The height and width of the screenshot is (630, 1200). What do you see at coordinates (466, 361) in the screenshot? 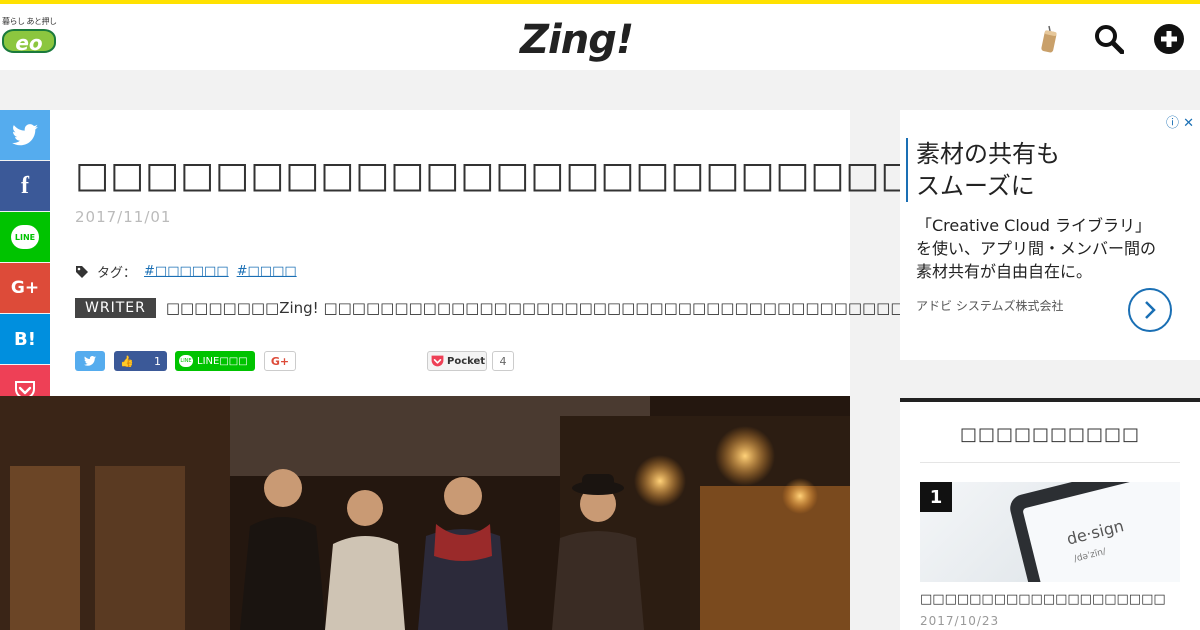
I see `pocket-label: Pocket` at bounding box center [466, 361].